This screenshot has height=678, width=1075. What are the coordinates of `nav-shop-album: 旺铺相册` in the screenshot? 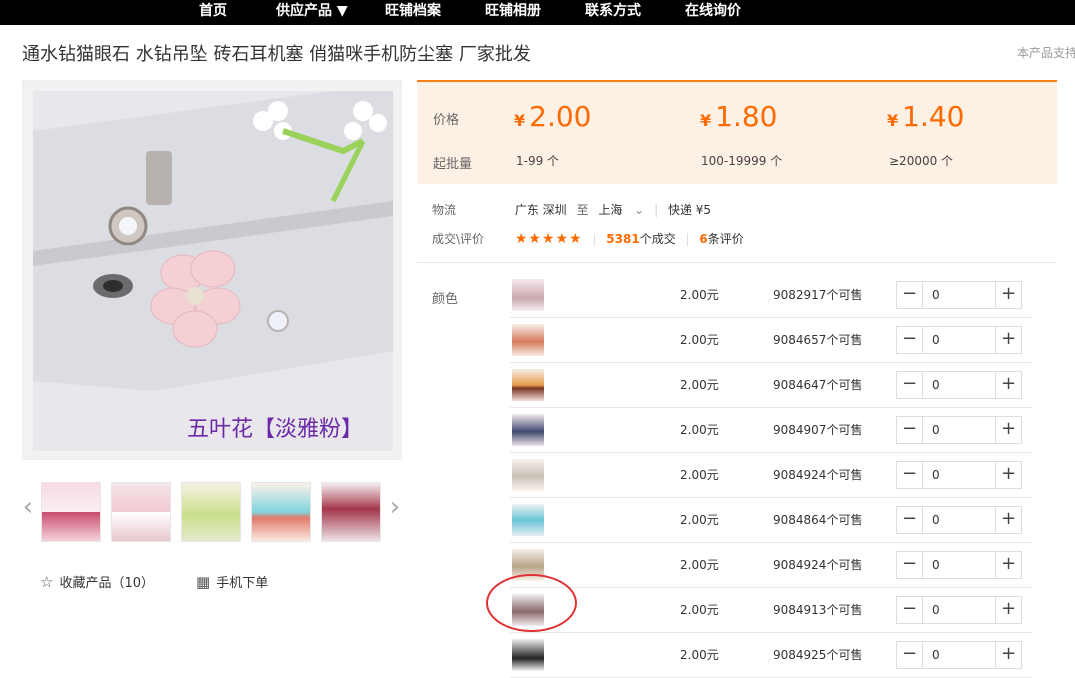 It's located at (513, 12).